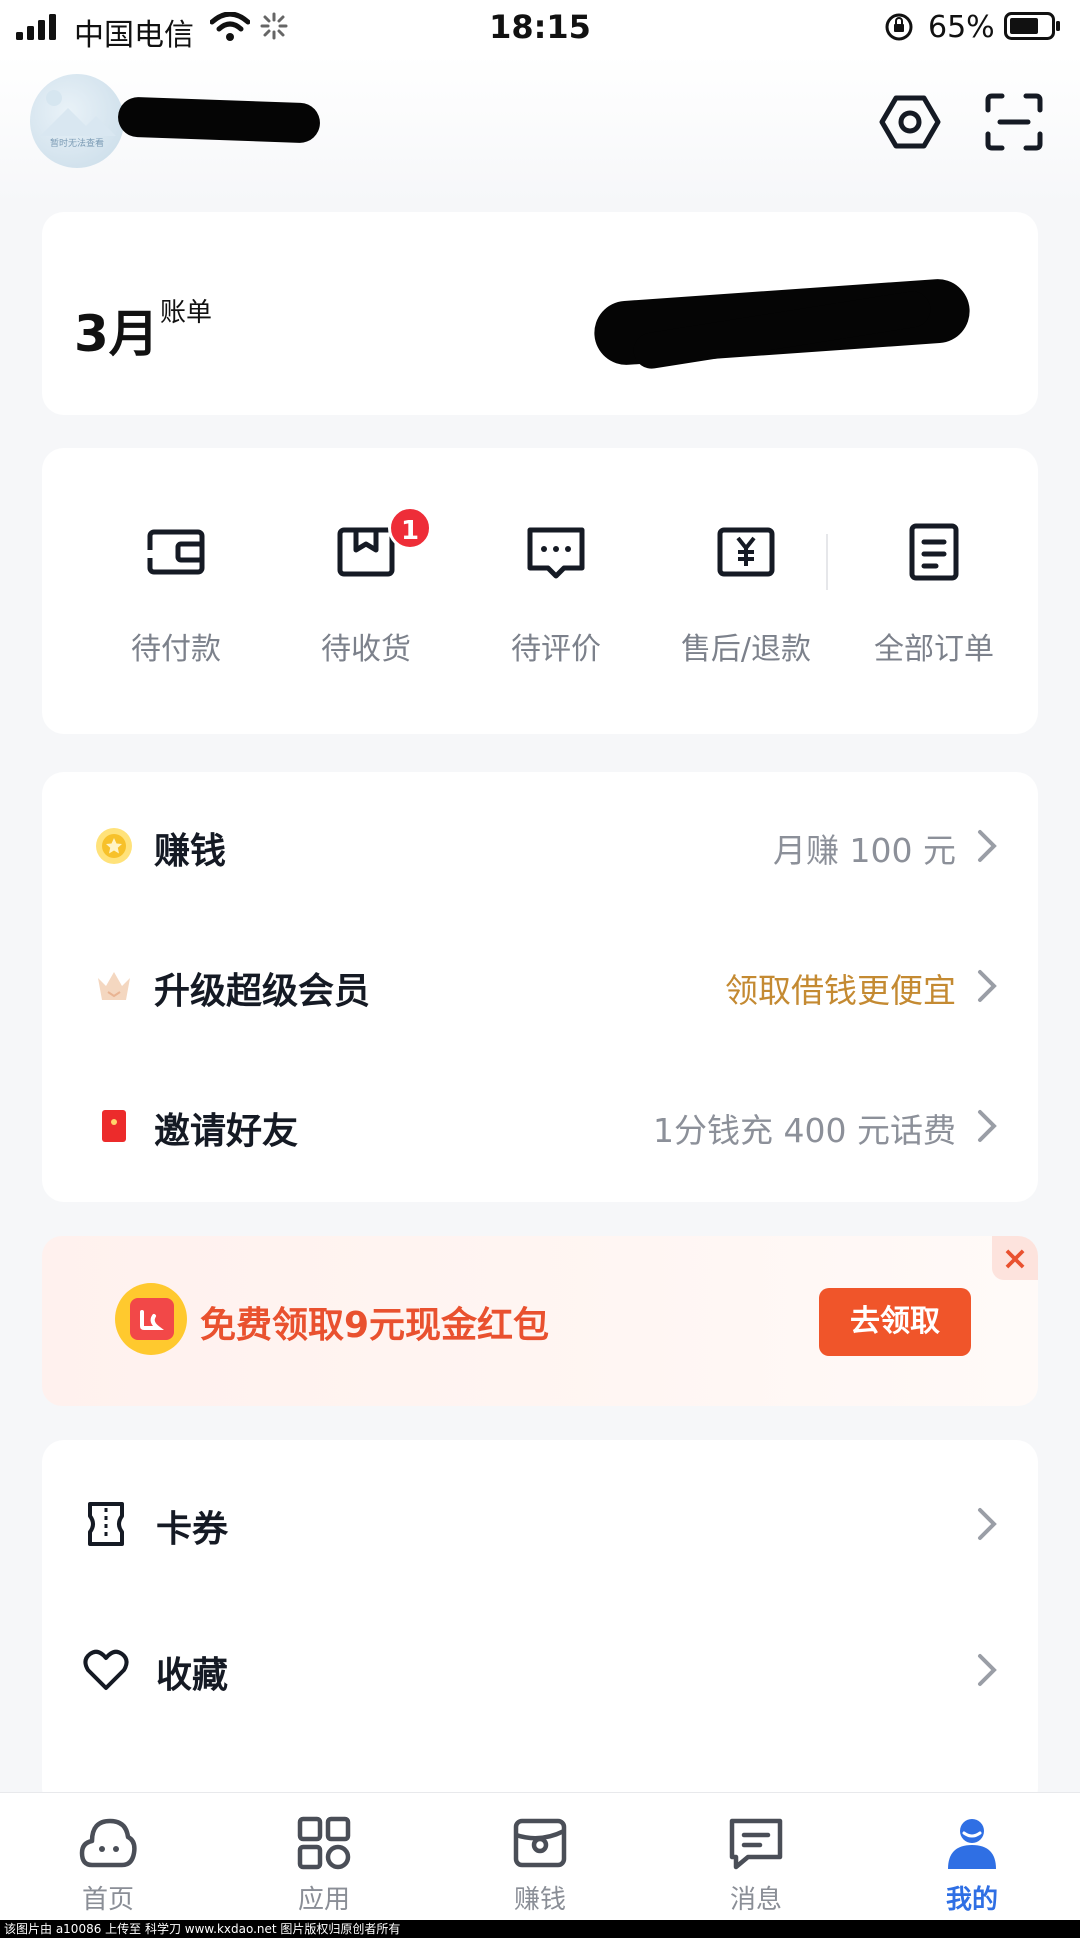  What do you see at coordinates (262, 991) in the screenshot?
I see `menu-title: 升级超级会员` at bounding box center [262, 991].